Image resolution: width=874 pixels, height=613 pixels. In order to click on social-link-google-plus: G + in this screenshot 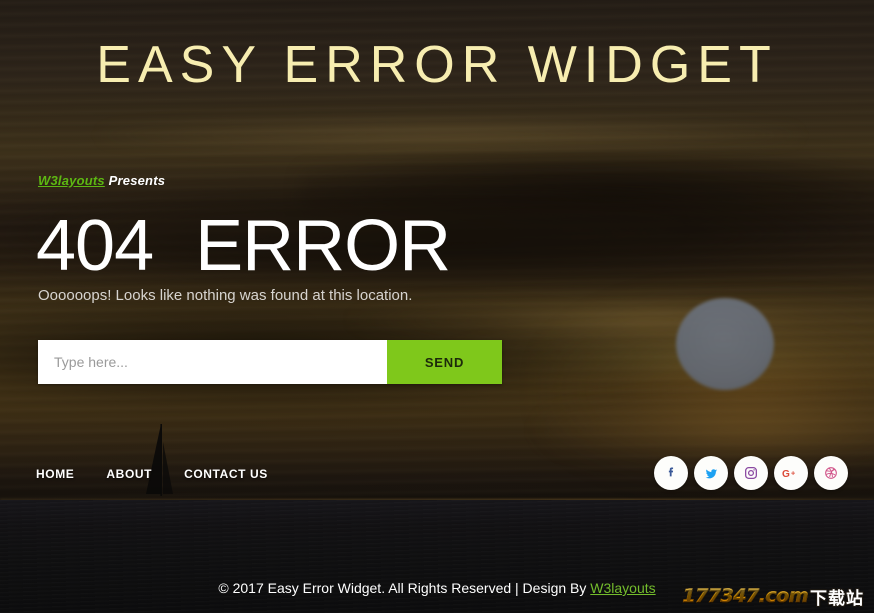, I will do `click(791, 473)`.